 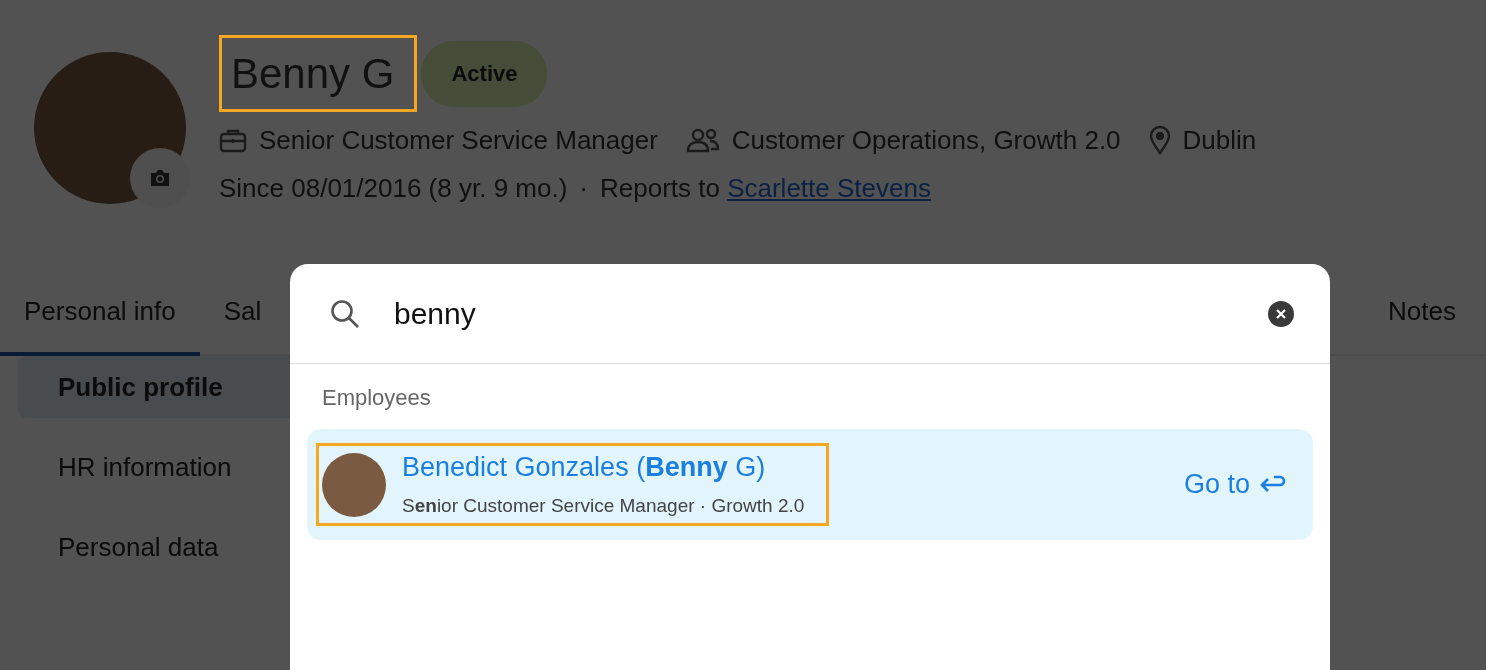 What do you see at coordinates (1425, 313) in the screenshot?
I see `tab: Notes` at bounding box center [1425, 313].